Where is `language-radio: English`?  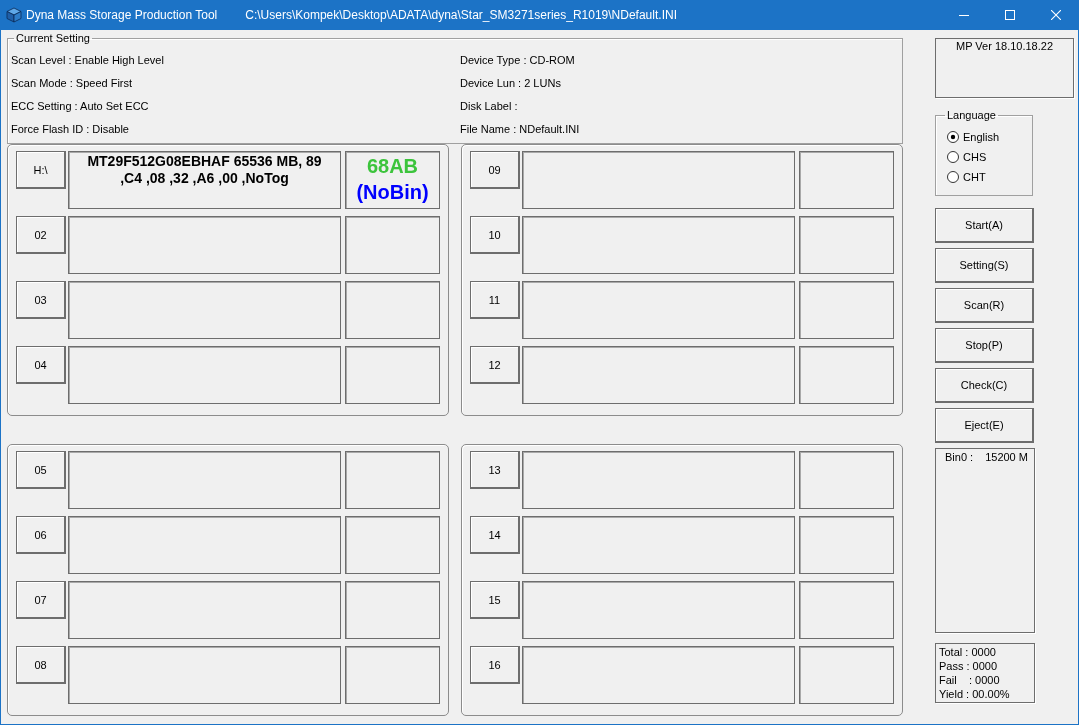 language-radio: English is located at coordinates (985, 137).